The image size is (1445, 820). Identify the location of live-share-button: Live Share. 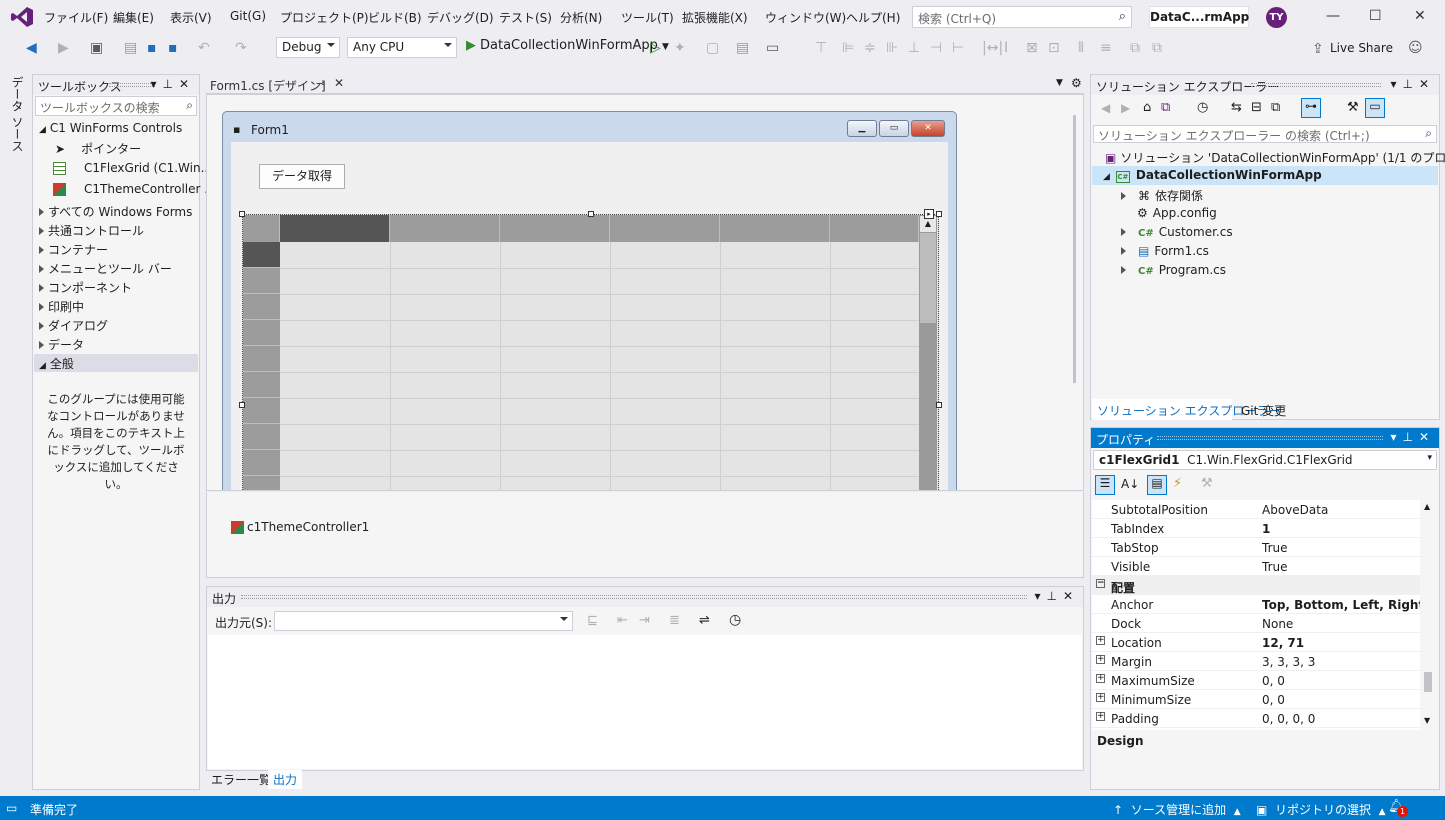
(1361, 48).